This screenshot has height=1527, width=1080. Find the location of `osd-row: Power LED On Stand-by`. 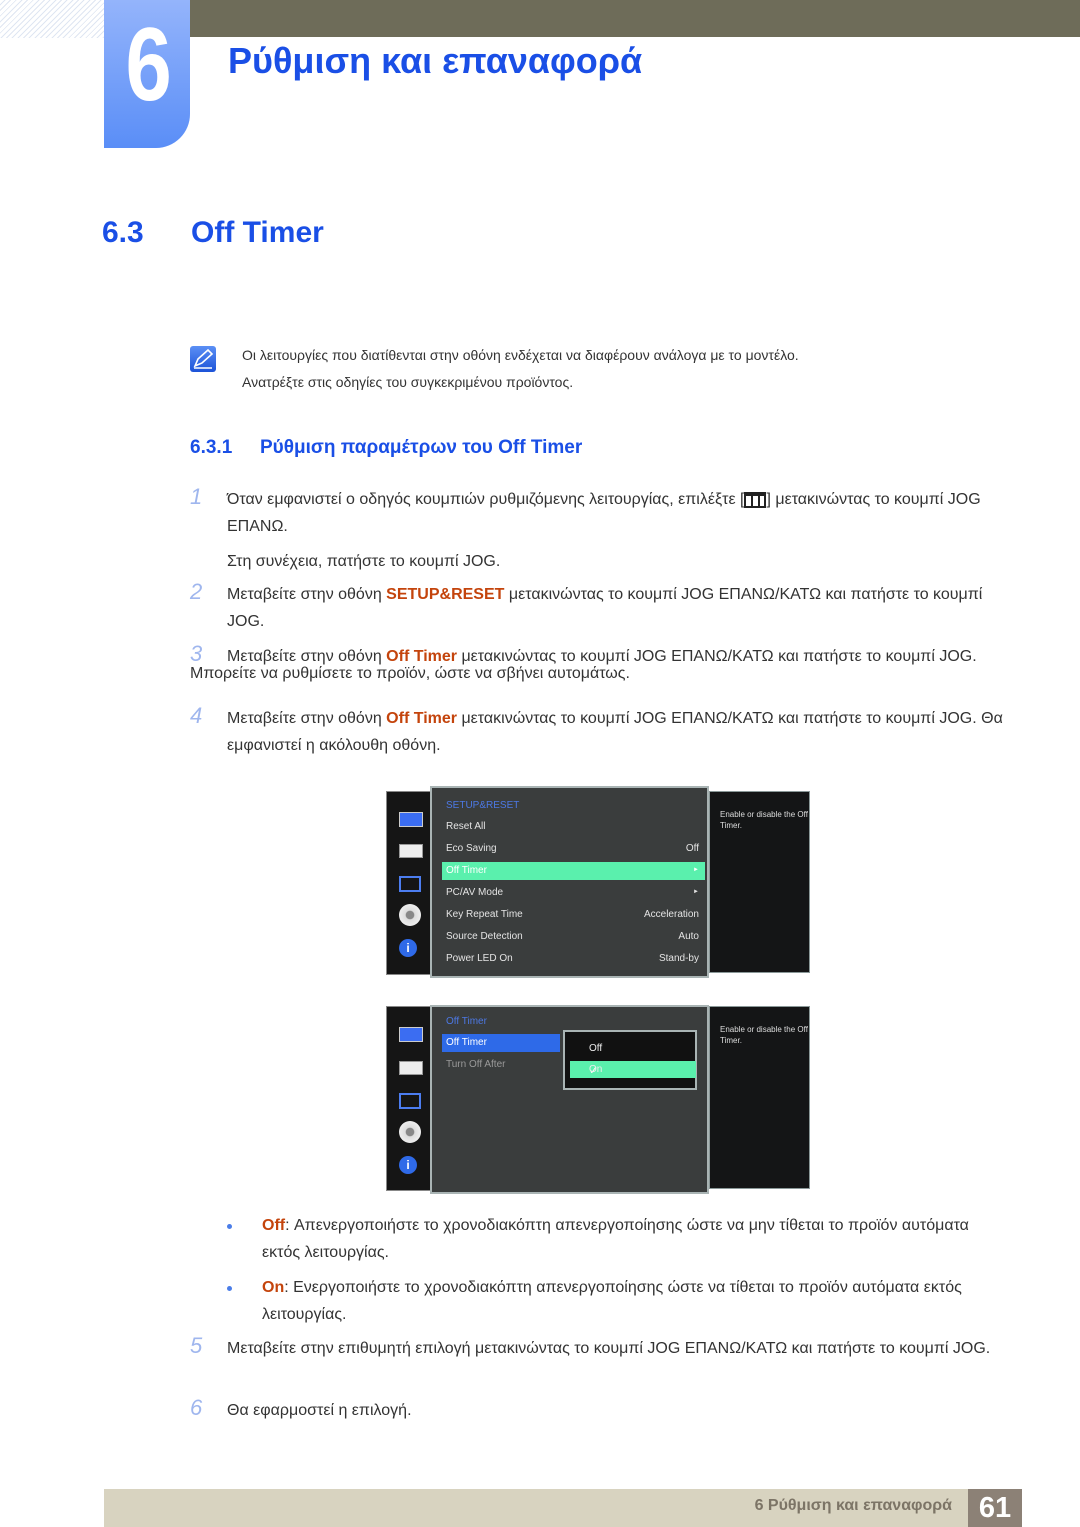

osd-row: Power LED On Stand-by is located at coordinates (573, 959).